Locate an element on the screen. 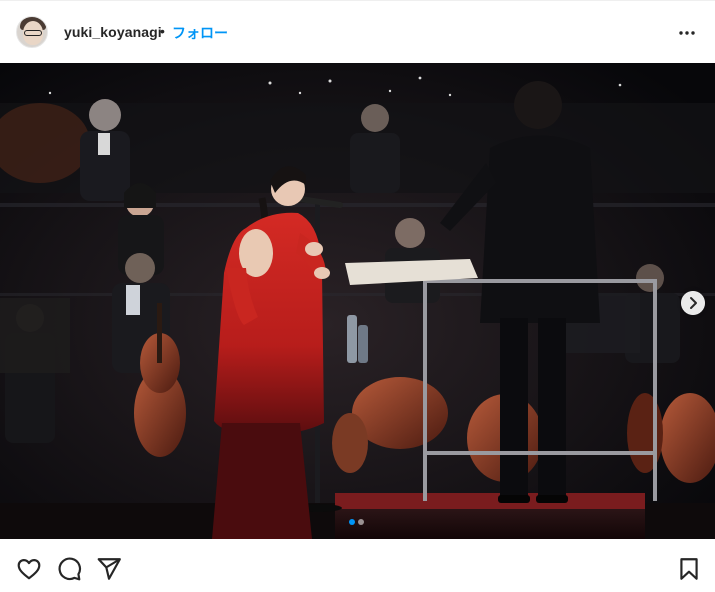 Image resolution: width=715 pixels, height=592 pixels. more-horizontal-icon is located at coordinates (687, 33).